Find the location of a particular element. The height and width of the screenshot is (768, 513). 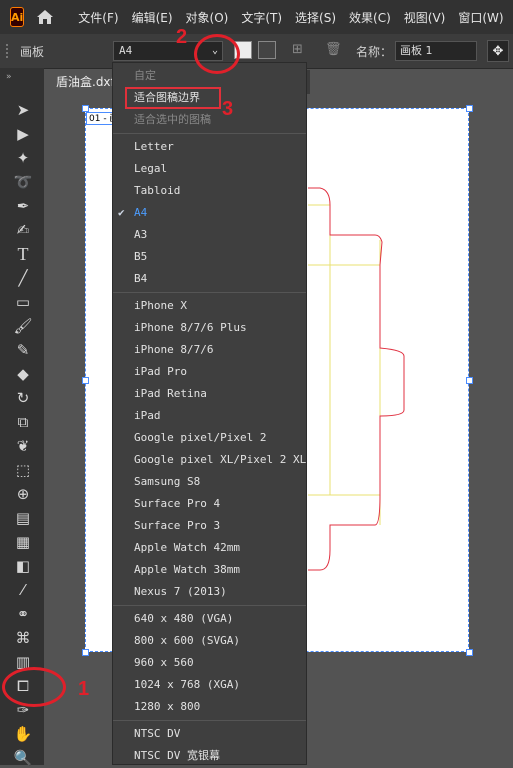

dropdown-item: 800 x 600 (SVGA) is located at coordinates (209, 641).